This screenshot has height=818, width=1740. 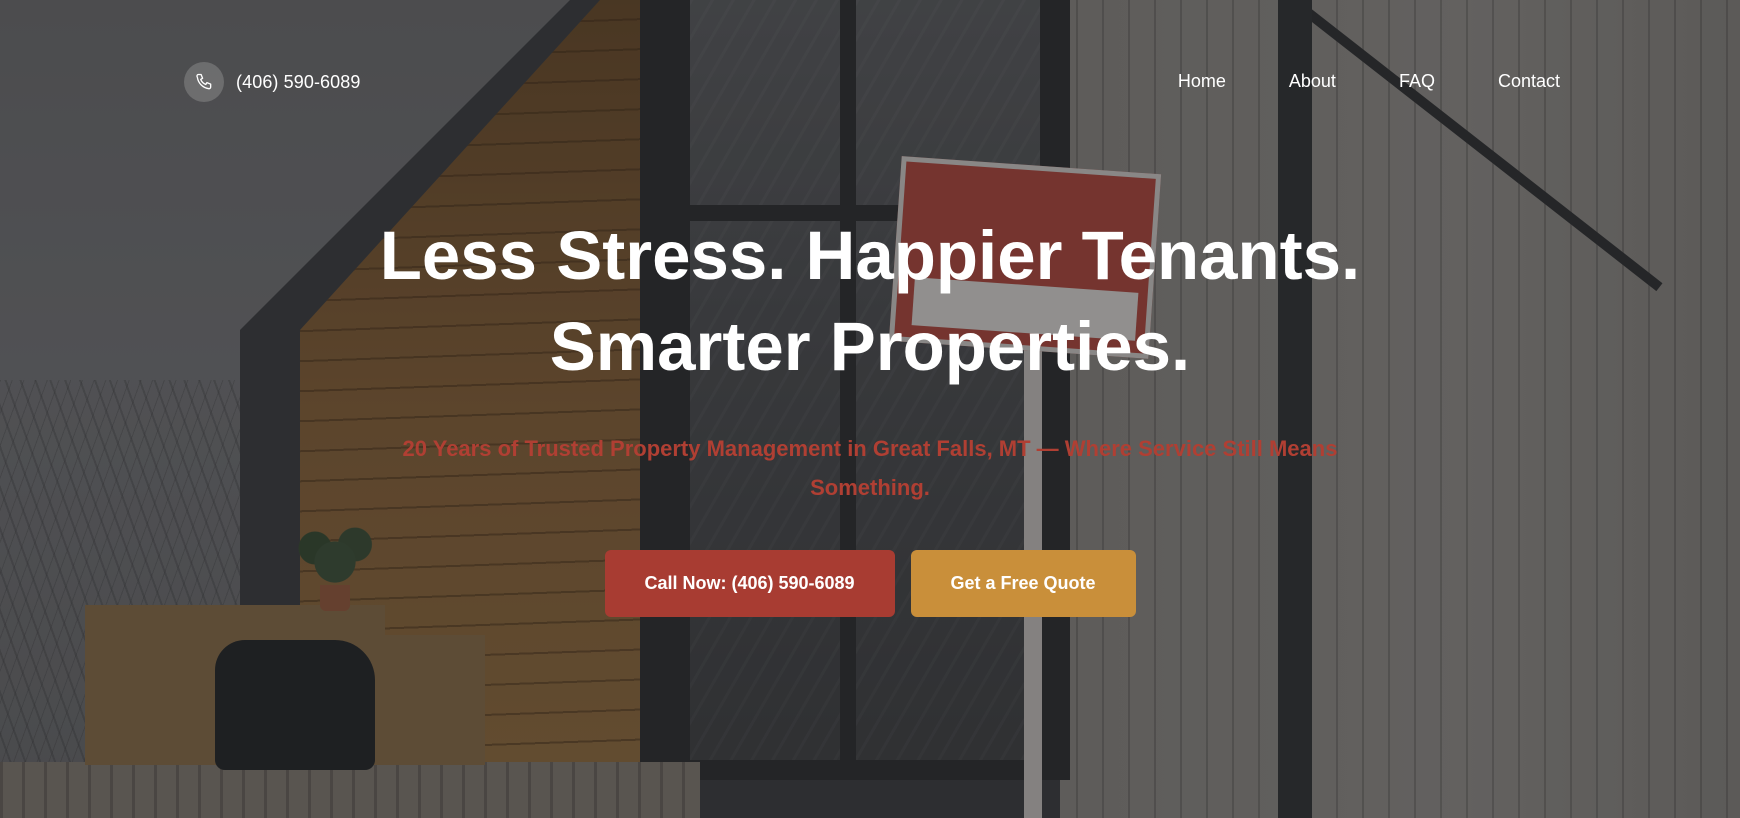 What do you see at coordinates (870, 255) in the screenshot?
I see `hero-headline-line-1: Less Stress. Happier Tenants.` at bounding box center [870, 255].